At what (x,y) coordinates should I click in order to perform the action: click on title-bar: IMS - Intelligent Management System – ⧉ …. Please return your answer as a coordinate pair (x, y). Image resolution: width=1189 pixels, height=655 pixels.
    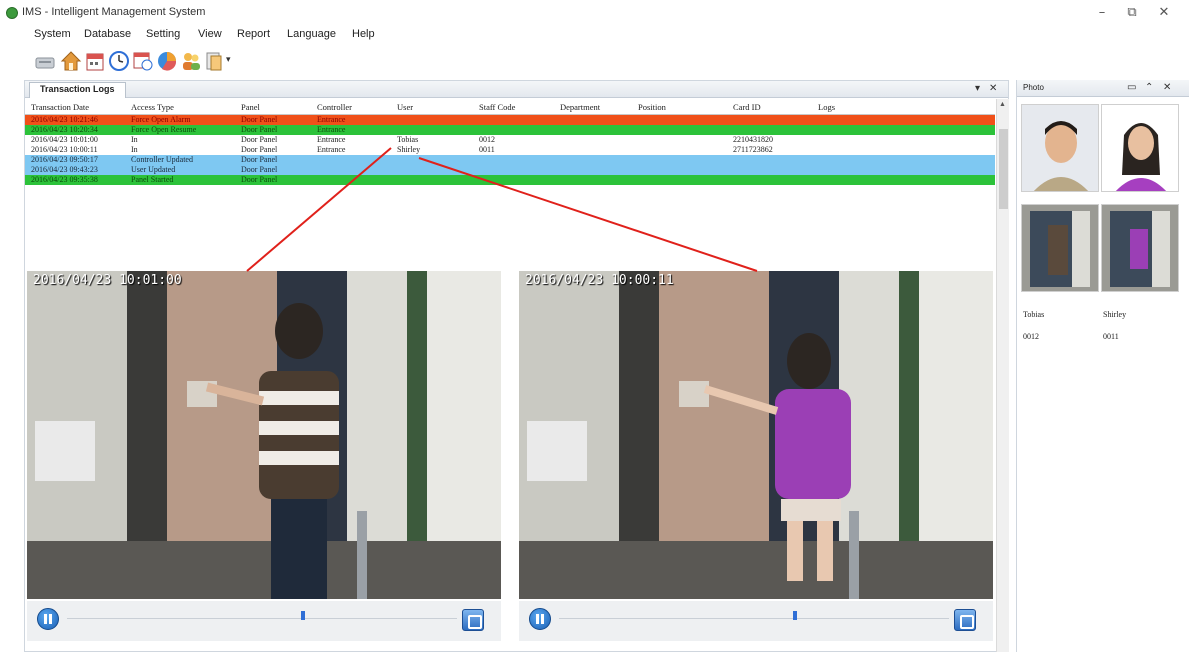
    Looking at the image, I should click on (594, 13).